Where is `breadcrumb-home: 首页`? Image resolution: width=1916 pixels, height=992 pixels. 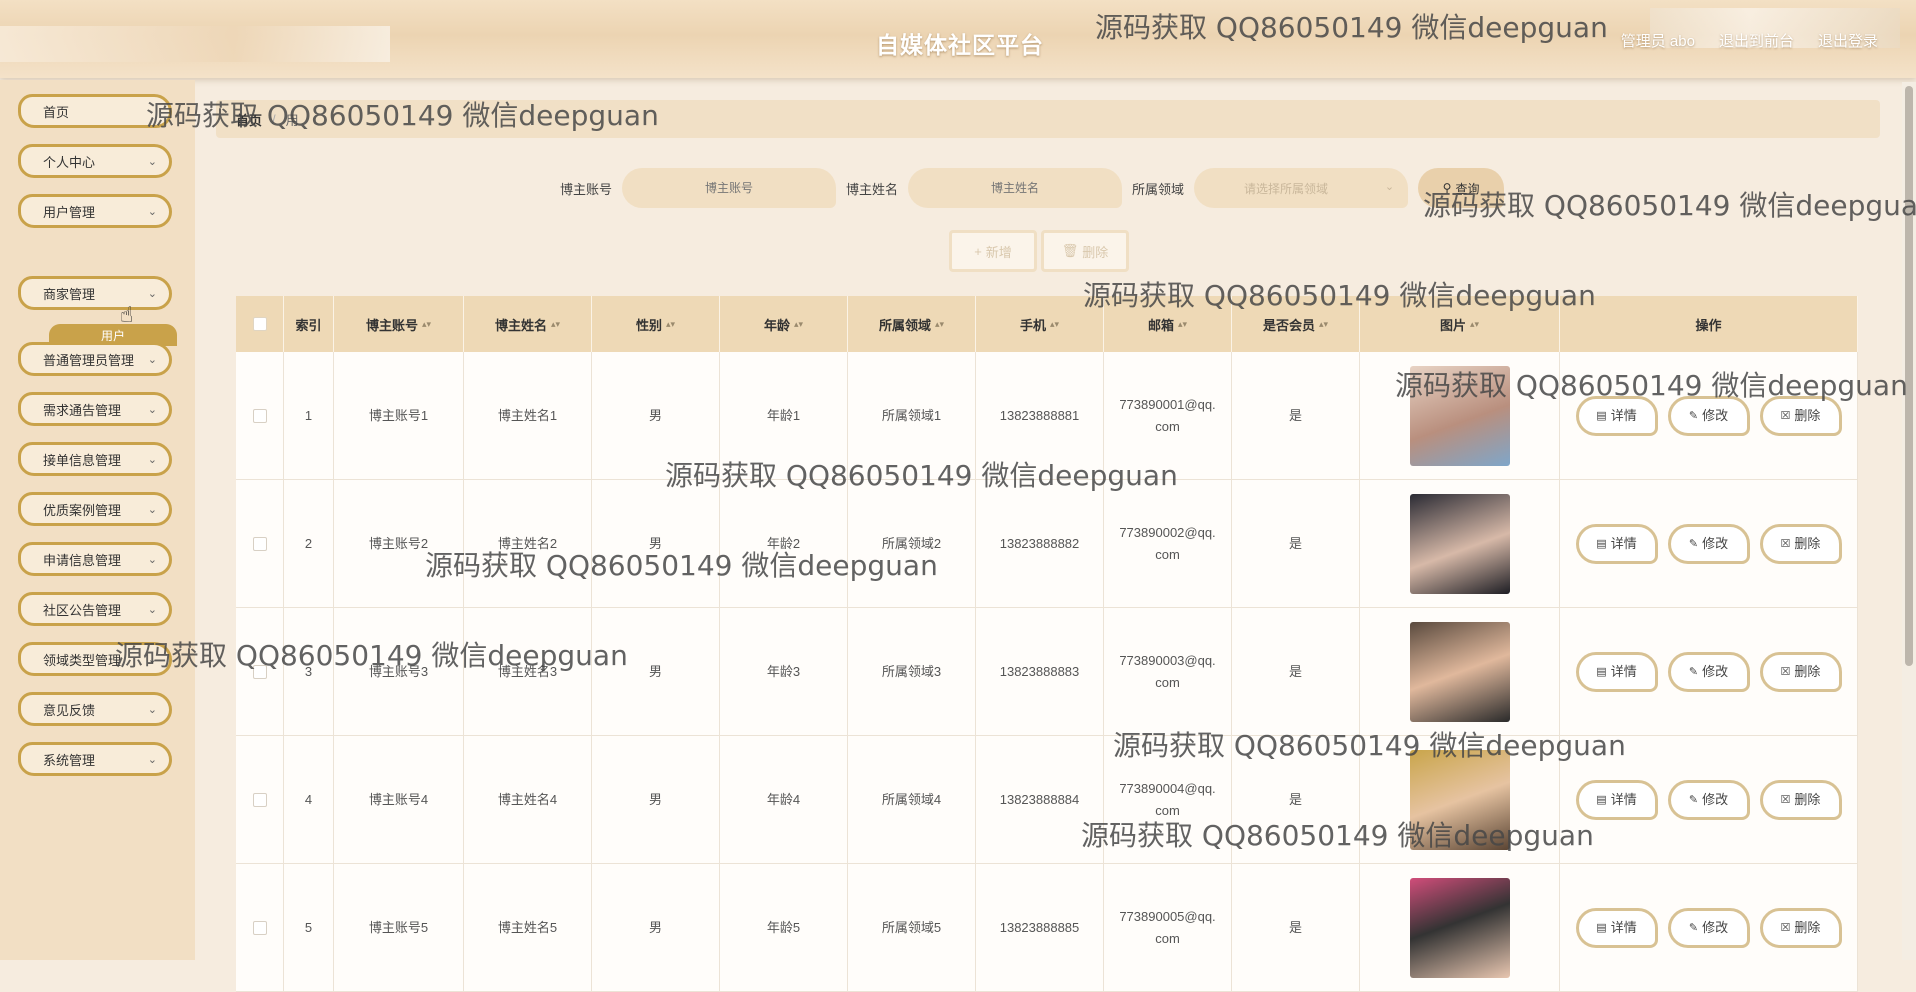 breadcrumb-home: 首页 is located at coordinates (249, 119).